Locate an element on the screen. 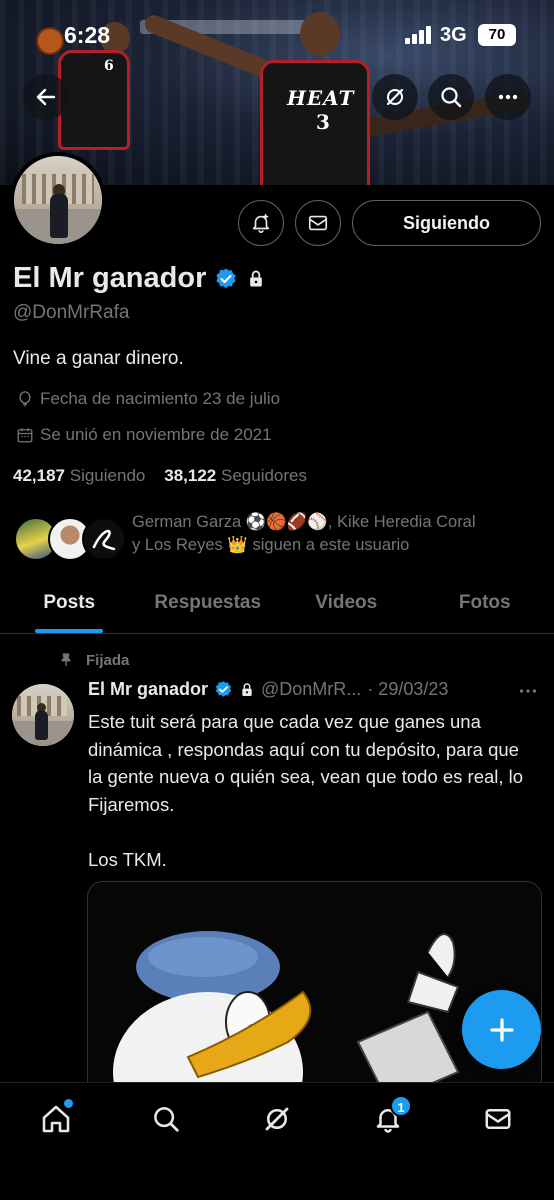  status-time: 6:28 is located at coordinates (87, 35).